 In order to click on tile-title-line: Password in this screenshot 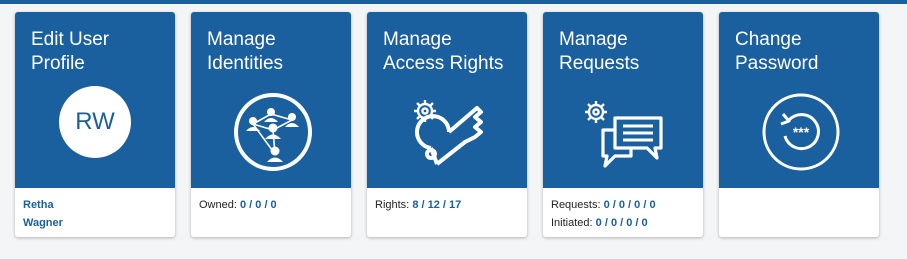, I will do `click(777, 63)`.